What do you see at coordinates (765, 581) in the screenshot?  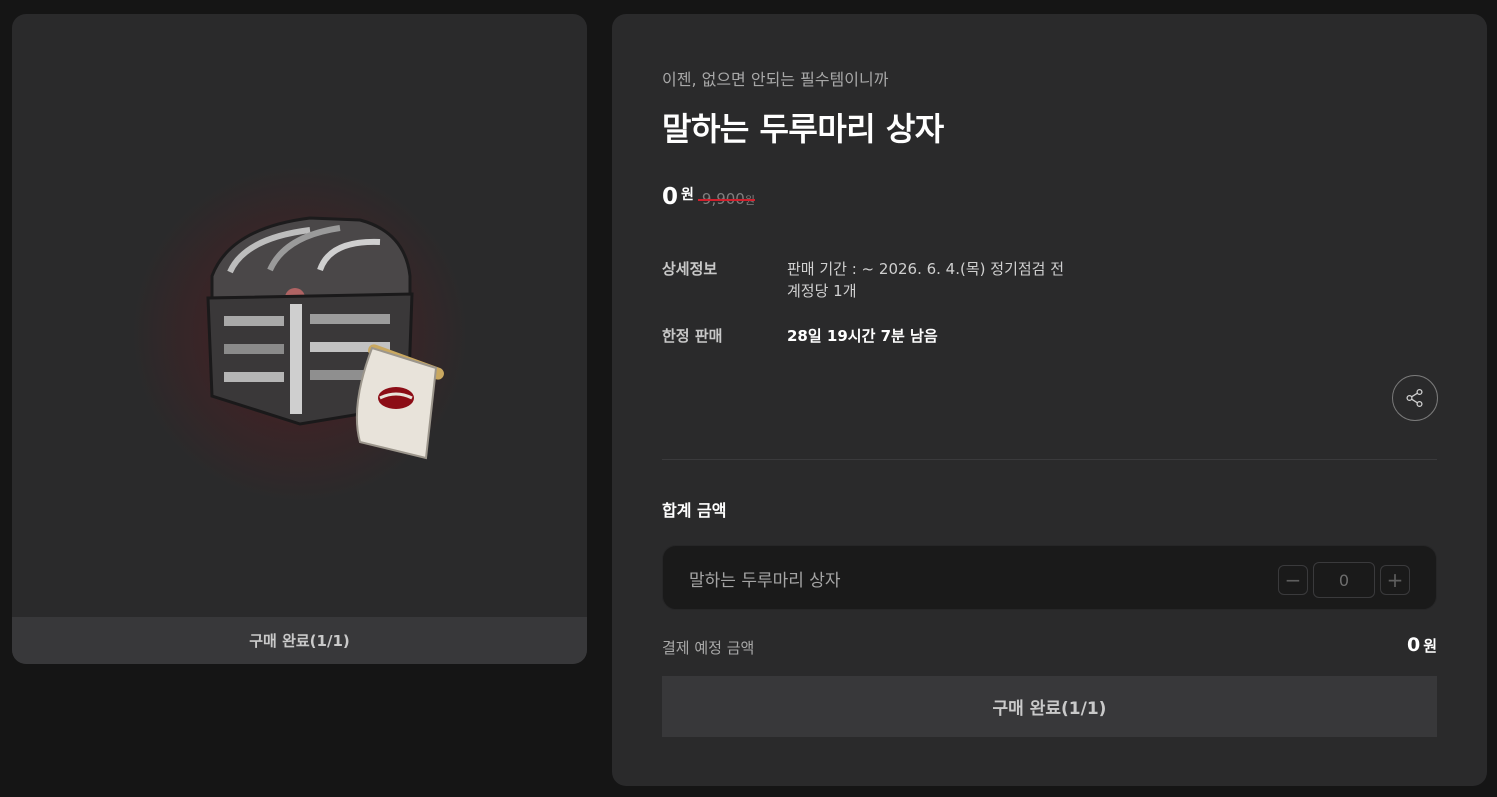 I see `order-item-name: 말하는 두루마리 상자` at bounding box center [765, 581].